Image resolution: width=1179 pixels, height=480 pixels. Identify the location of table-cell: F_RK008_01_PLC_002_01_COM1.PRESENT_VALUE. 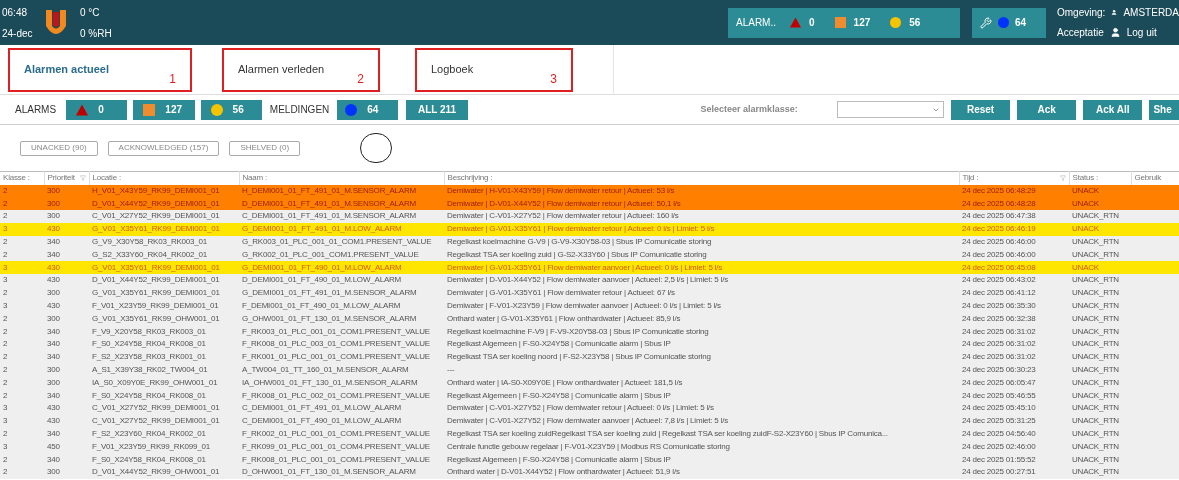
(341, 396).